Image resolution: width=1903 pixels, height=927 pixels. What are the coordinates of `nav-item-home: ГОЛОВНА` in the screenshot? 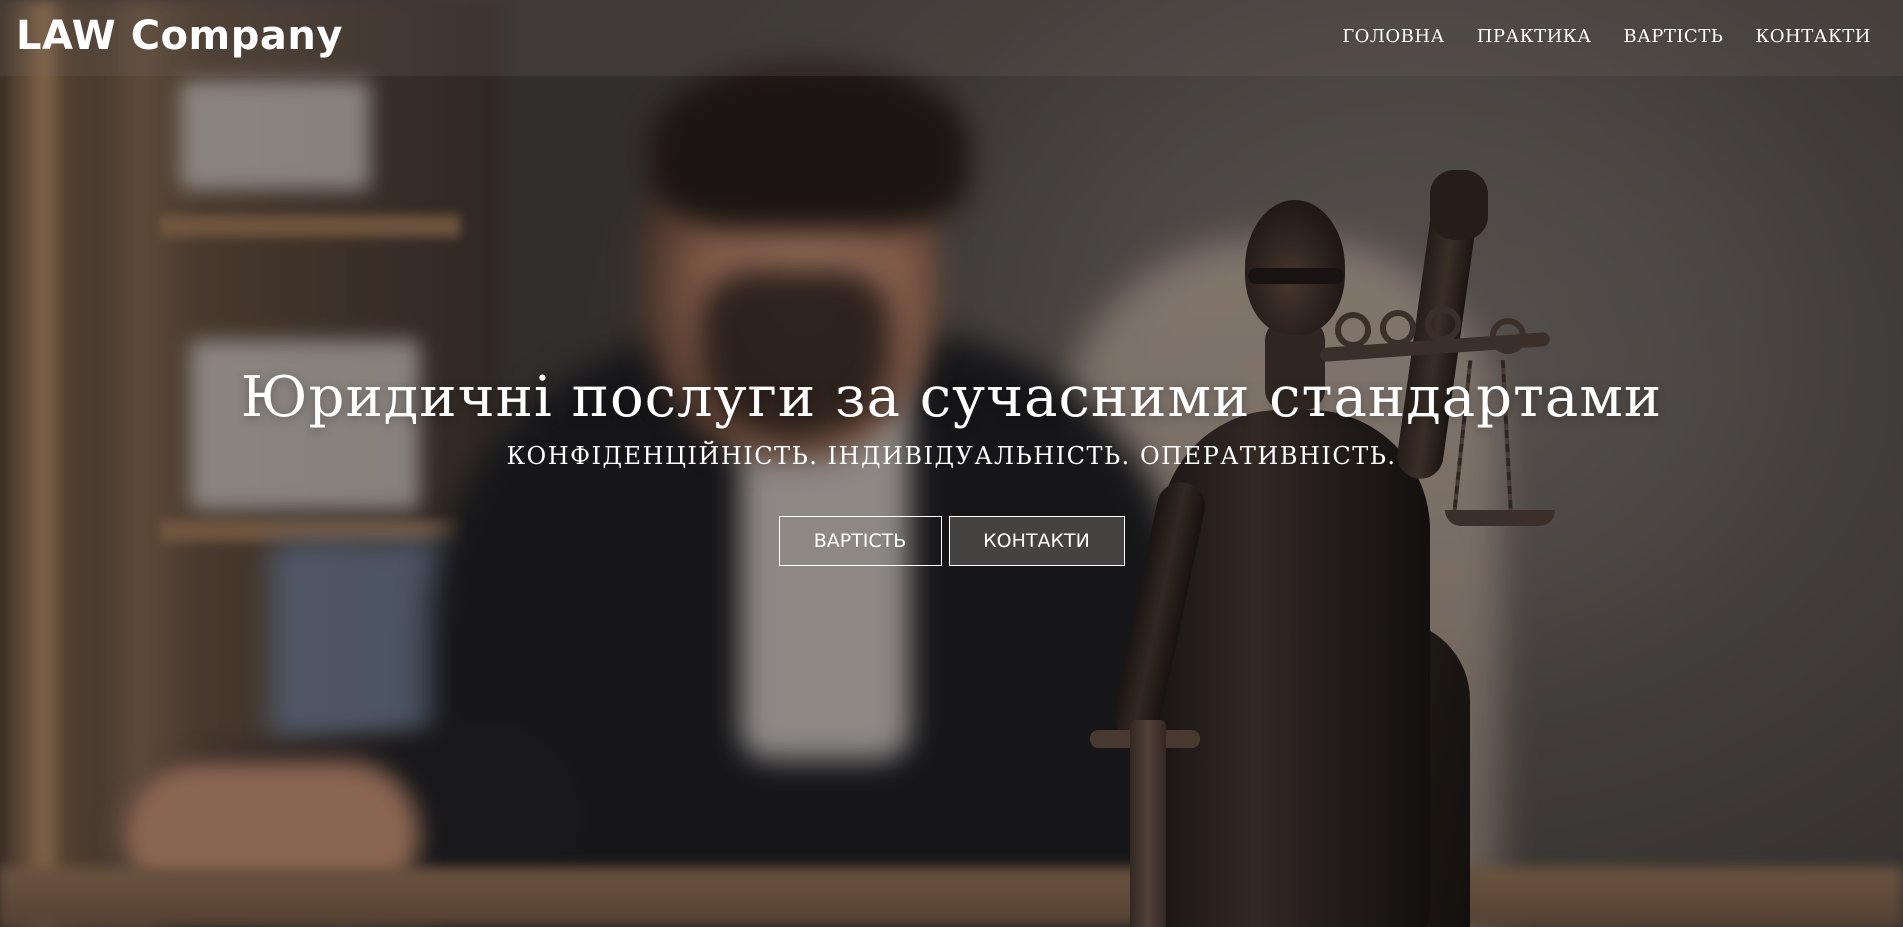 It's located at (1393, 36).